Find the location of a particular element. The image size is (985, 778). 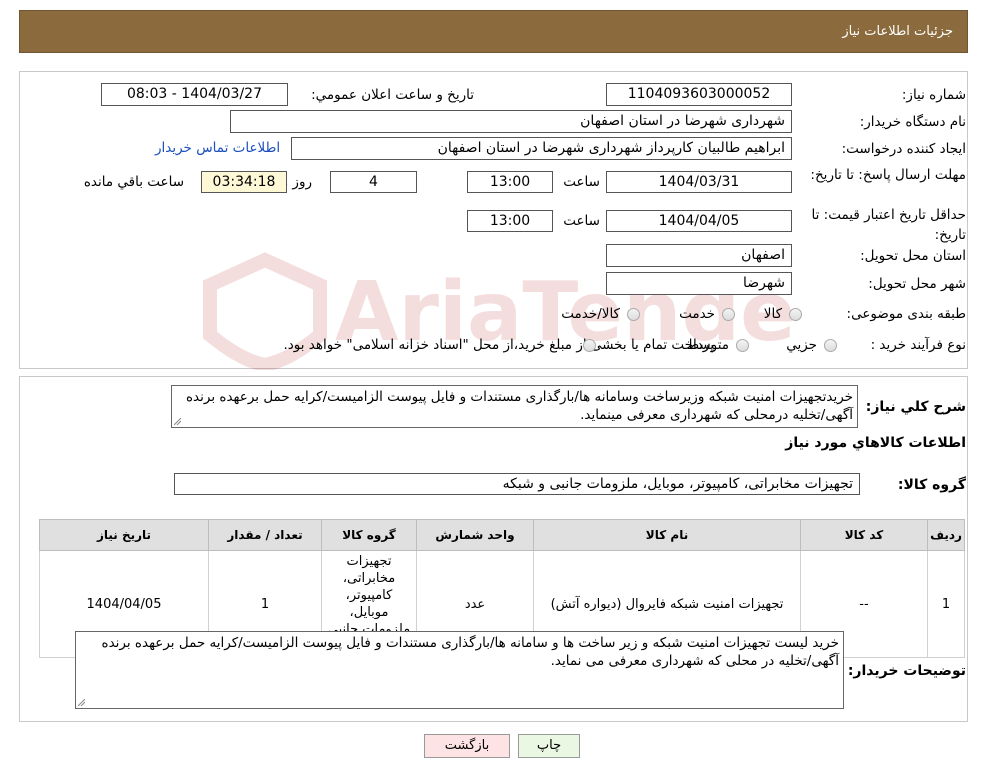

print-button: چاپ is located at coordinates (549, 746).